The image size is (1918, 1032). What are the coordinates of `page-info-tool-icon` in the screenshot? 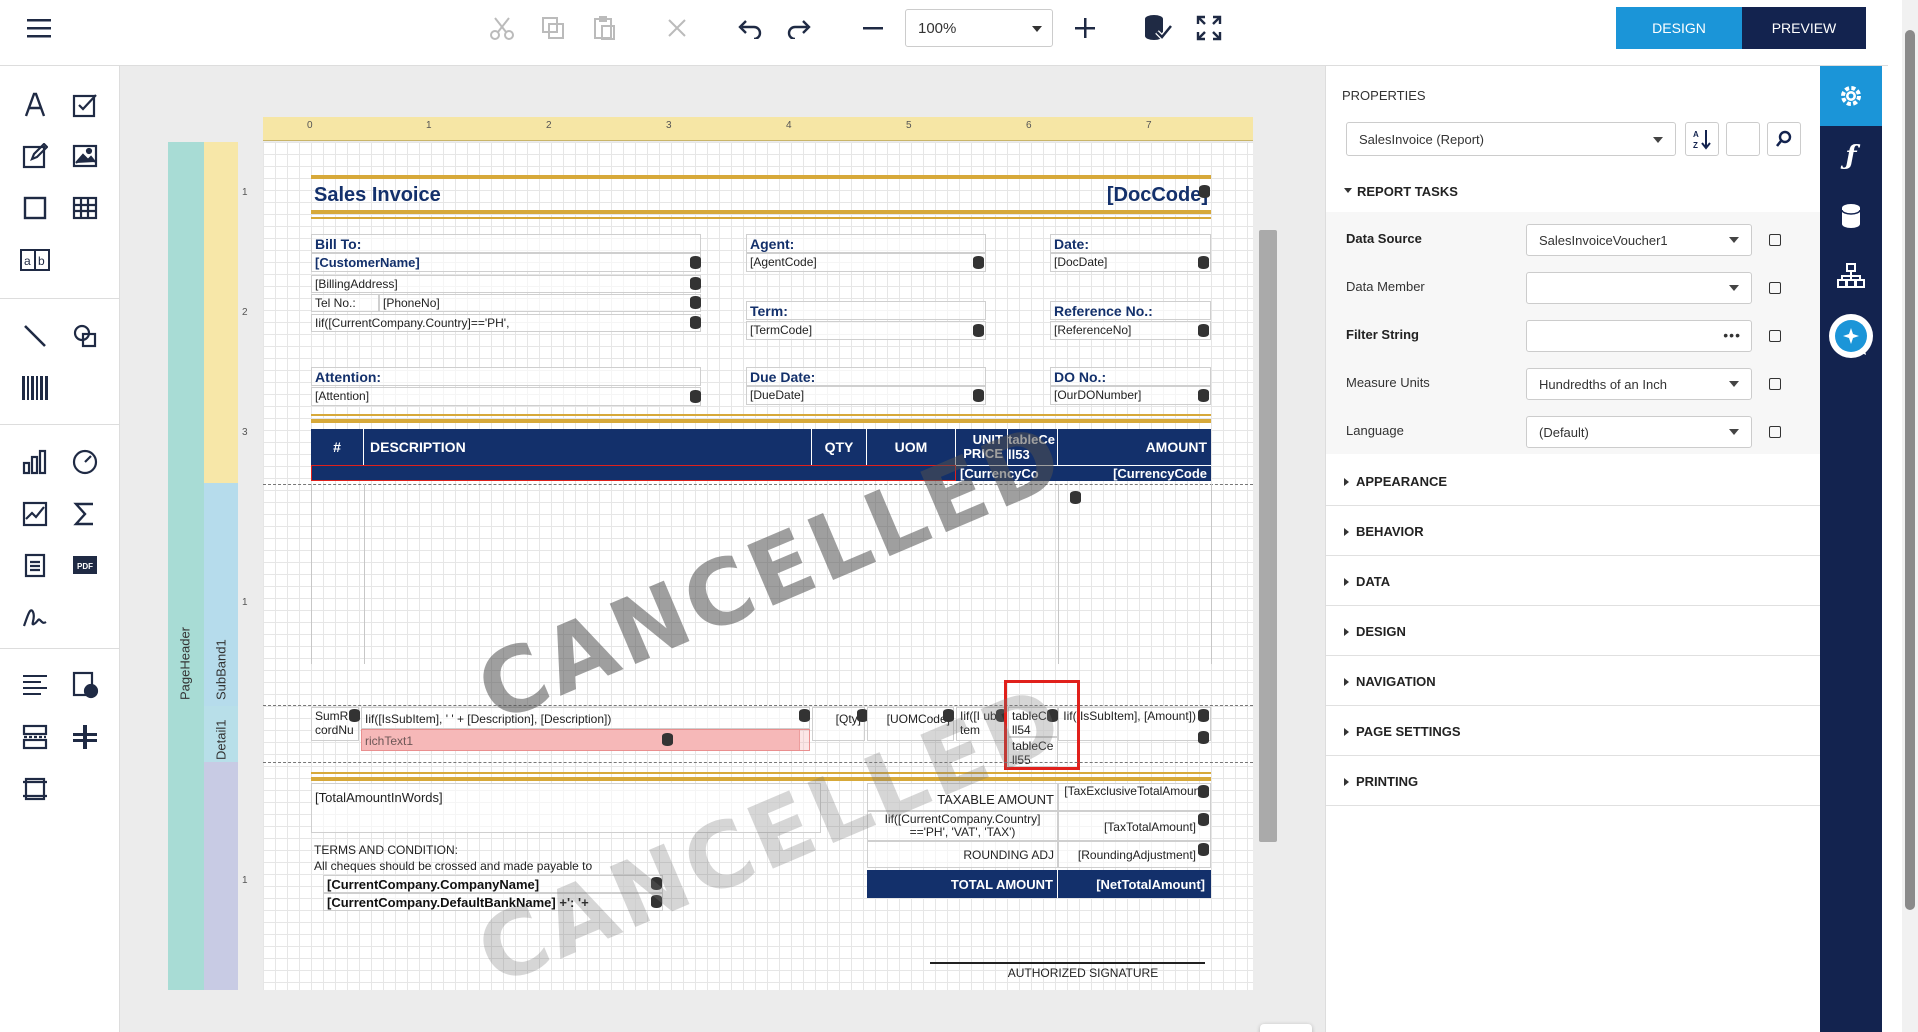 It's located at (35, 565).